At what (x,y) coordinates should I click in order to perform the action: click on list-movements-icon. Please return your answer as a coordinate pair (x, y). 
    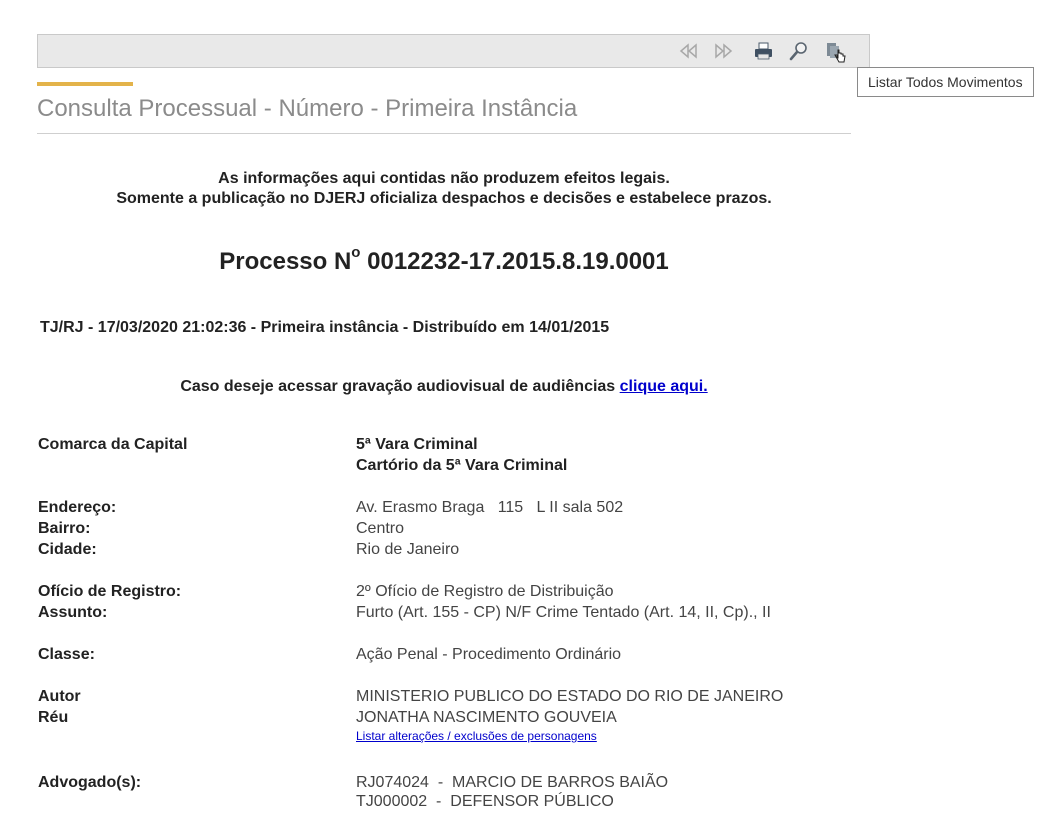
    Looking at the image, I should click on (835, 51).